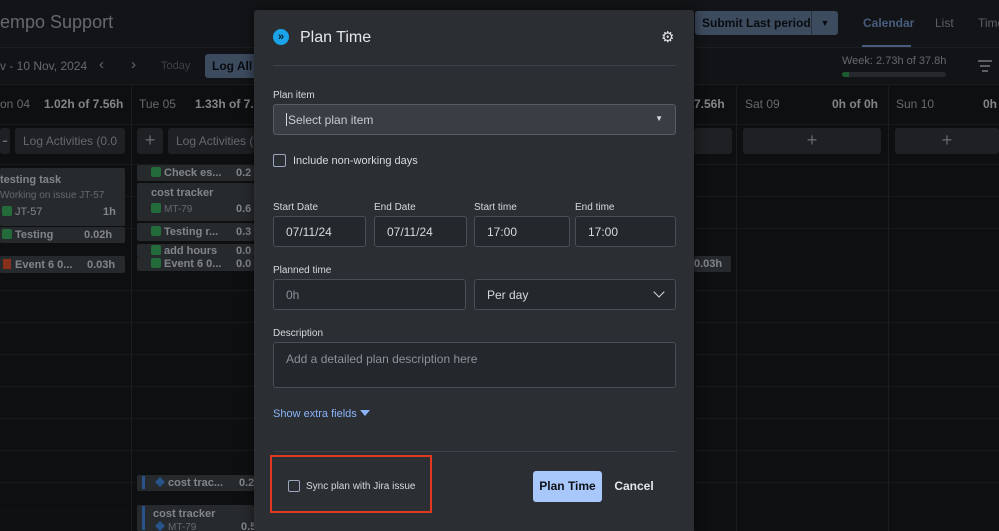  I want to click on period-select: Per day, so click(575, 294).